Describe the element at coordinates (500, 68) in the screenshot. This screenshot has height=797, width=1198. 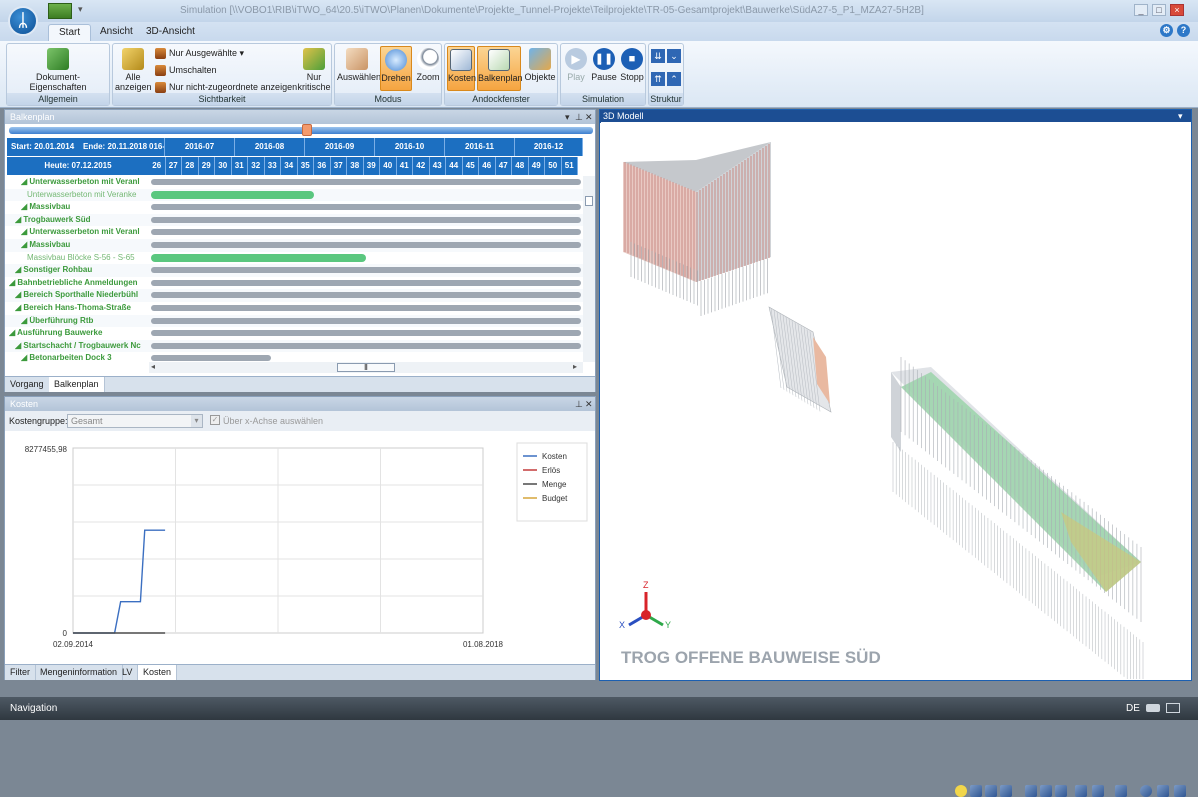
I see `balkenplan-button: Balkenplan` at that location.